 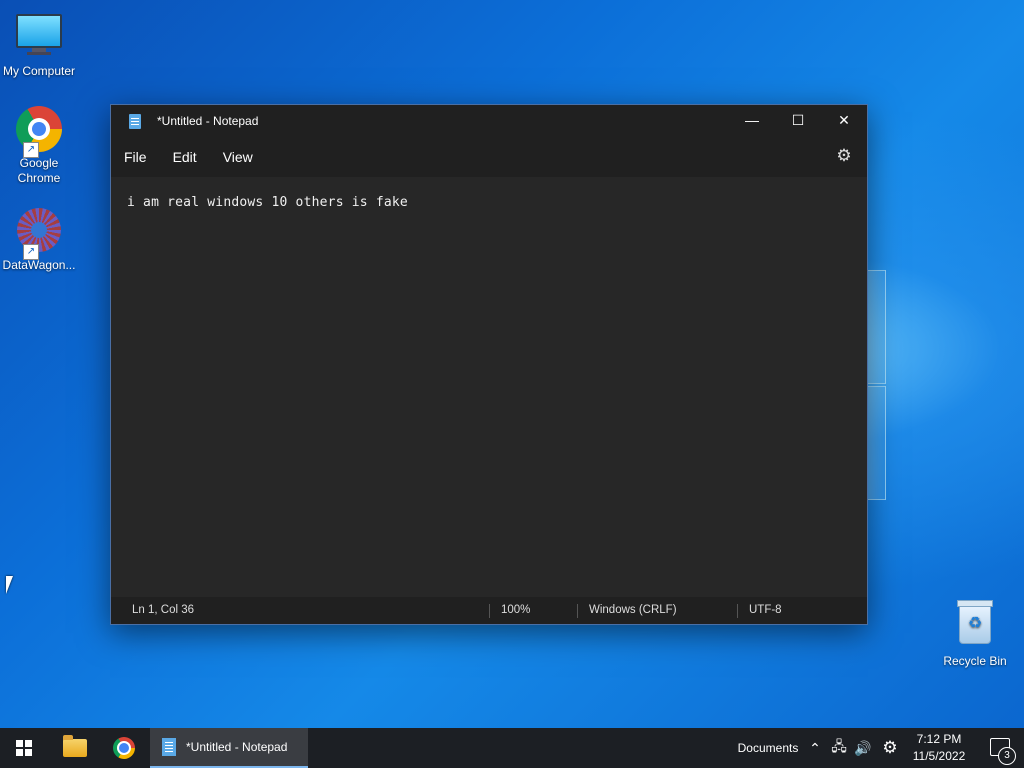 I want to click on taskbar-chrome, so click(x=124, y=748).